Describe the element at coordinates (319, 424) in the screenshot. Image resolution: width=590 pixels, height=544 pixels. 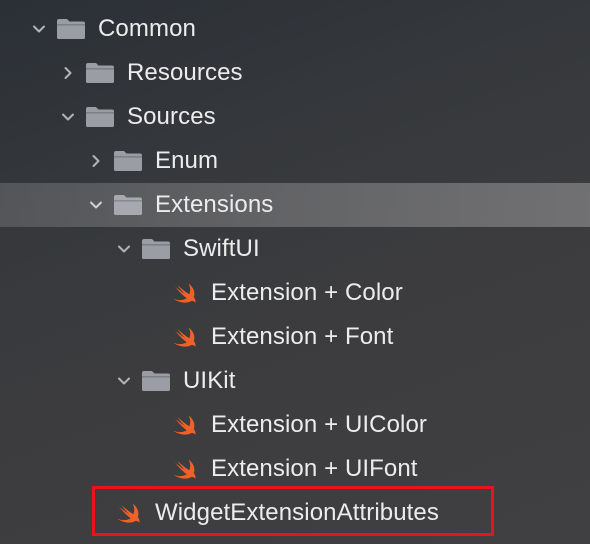
I see `navigator-item-label: Extension + UIColor` at that location.